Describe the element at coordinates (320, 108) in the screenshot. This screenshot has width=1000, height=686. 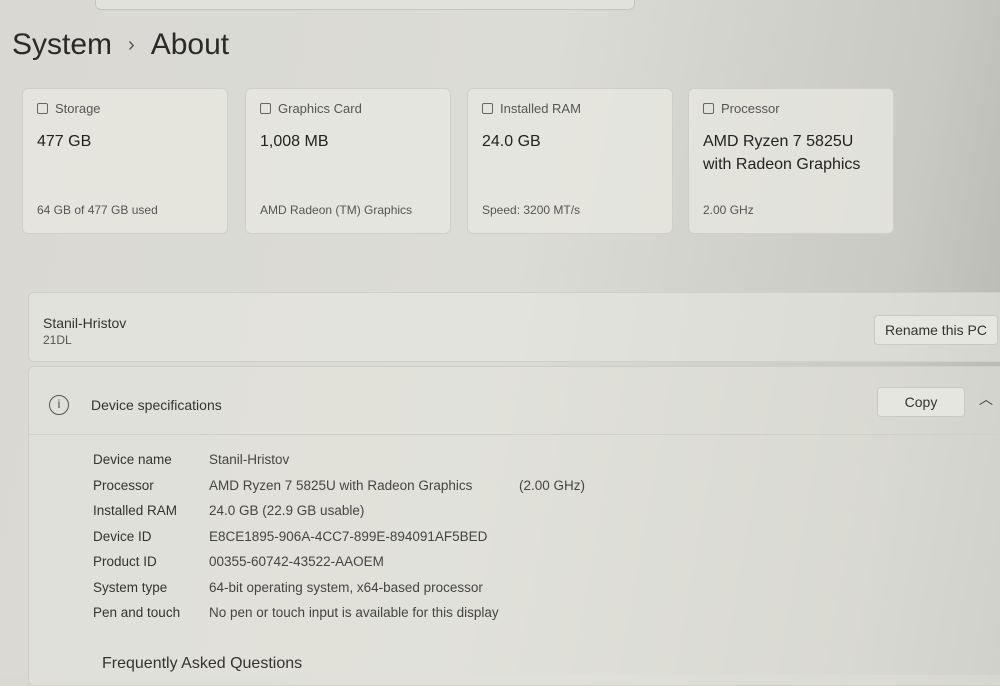
I see `card-label: Graphics Card` at that location.